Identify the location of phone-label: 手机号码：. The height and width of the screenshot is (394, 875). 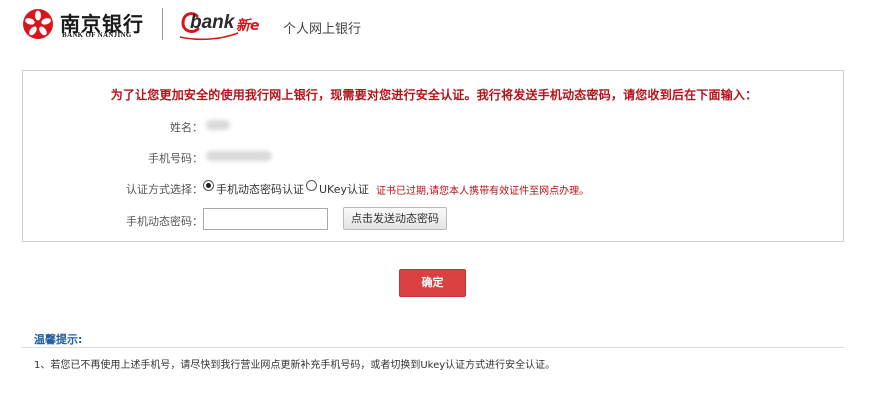
(175, 158).